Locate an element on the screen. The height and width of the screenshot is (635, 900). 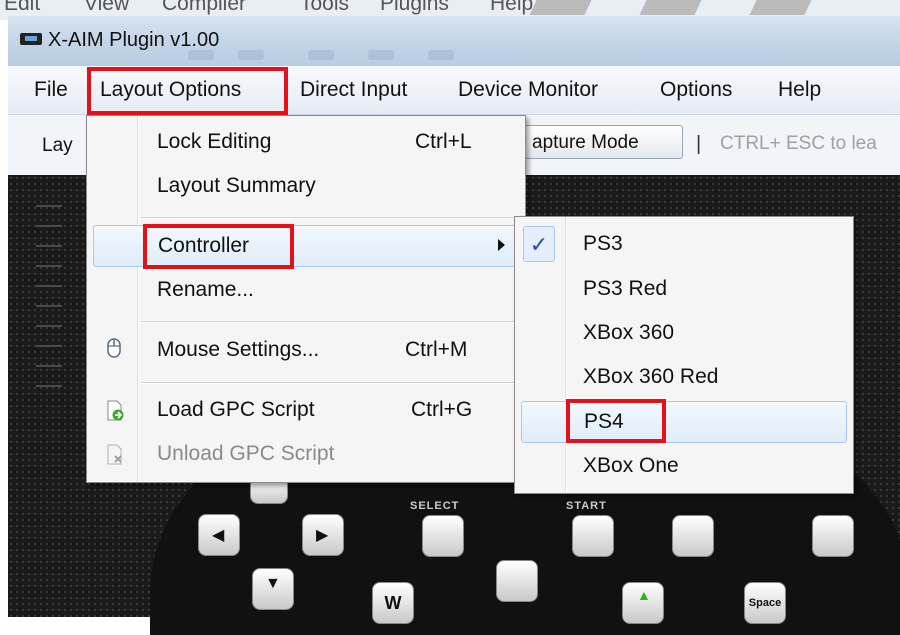
down-arrow-icon: ▼ is located at coordinates (273, 583).